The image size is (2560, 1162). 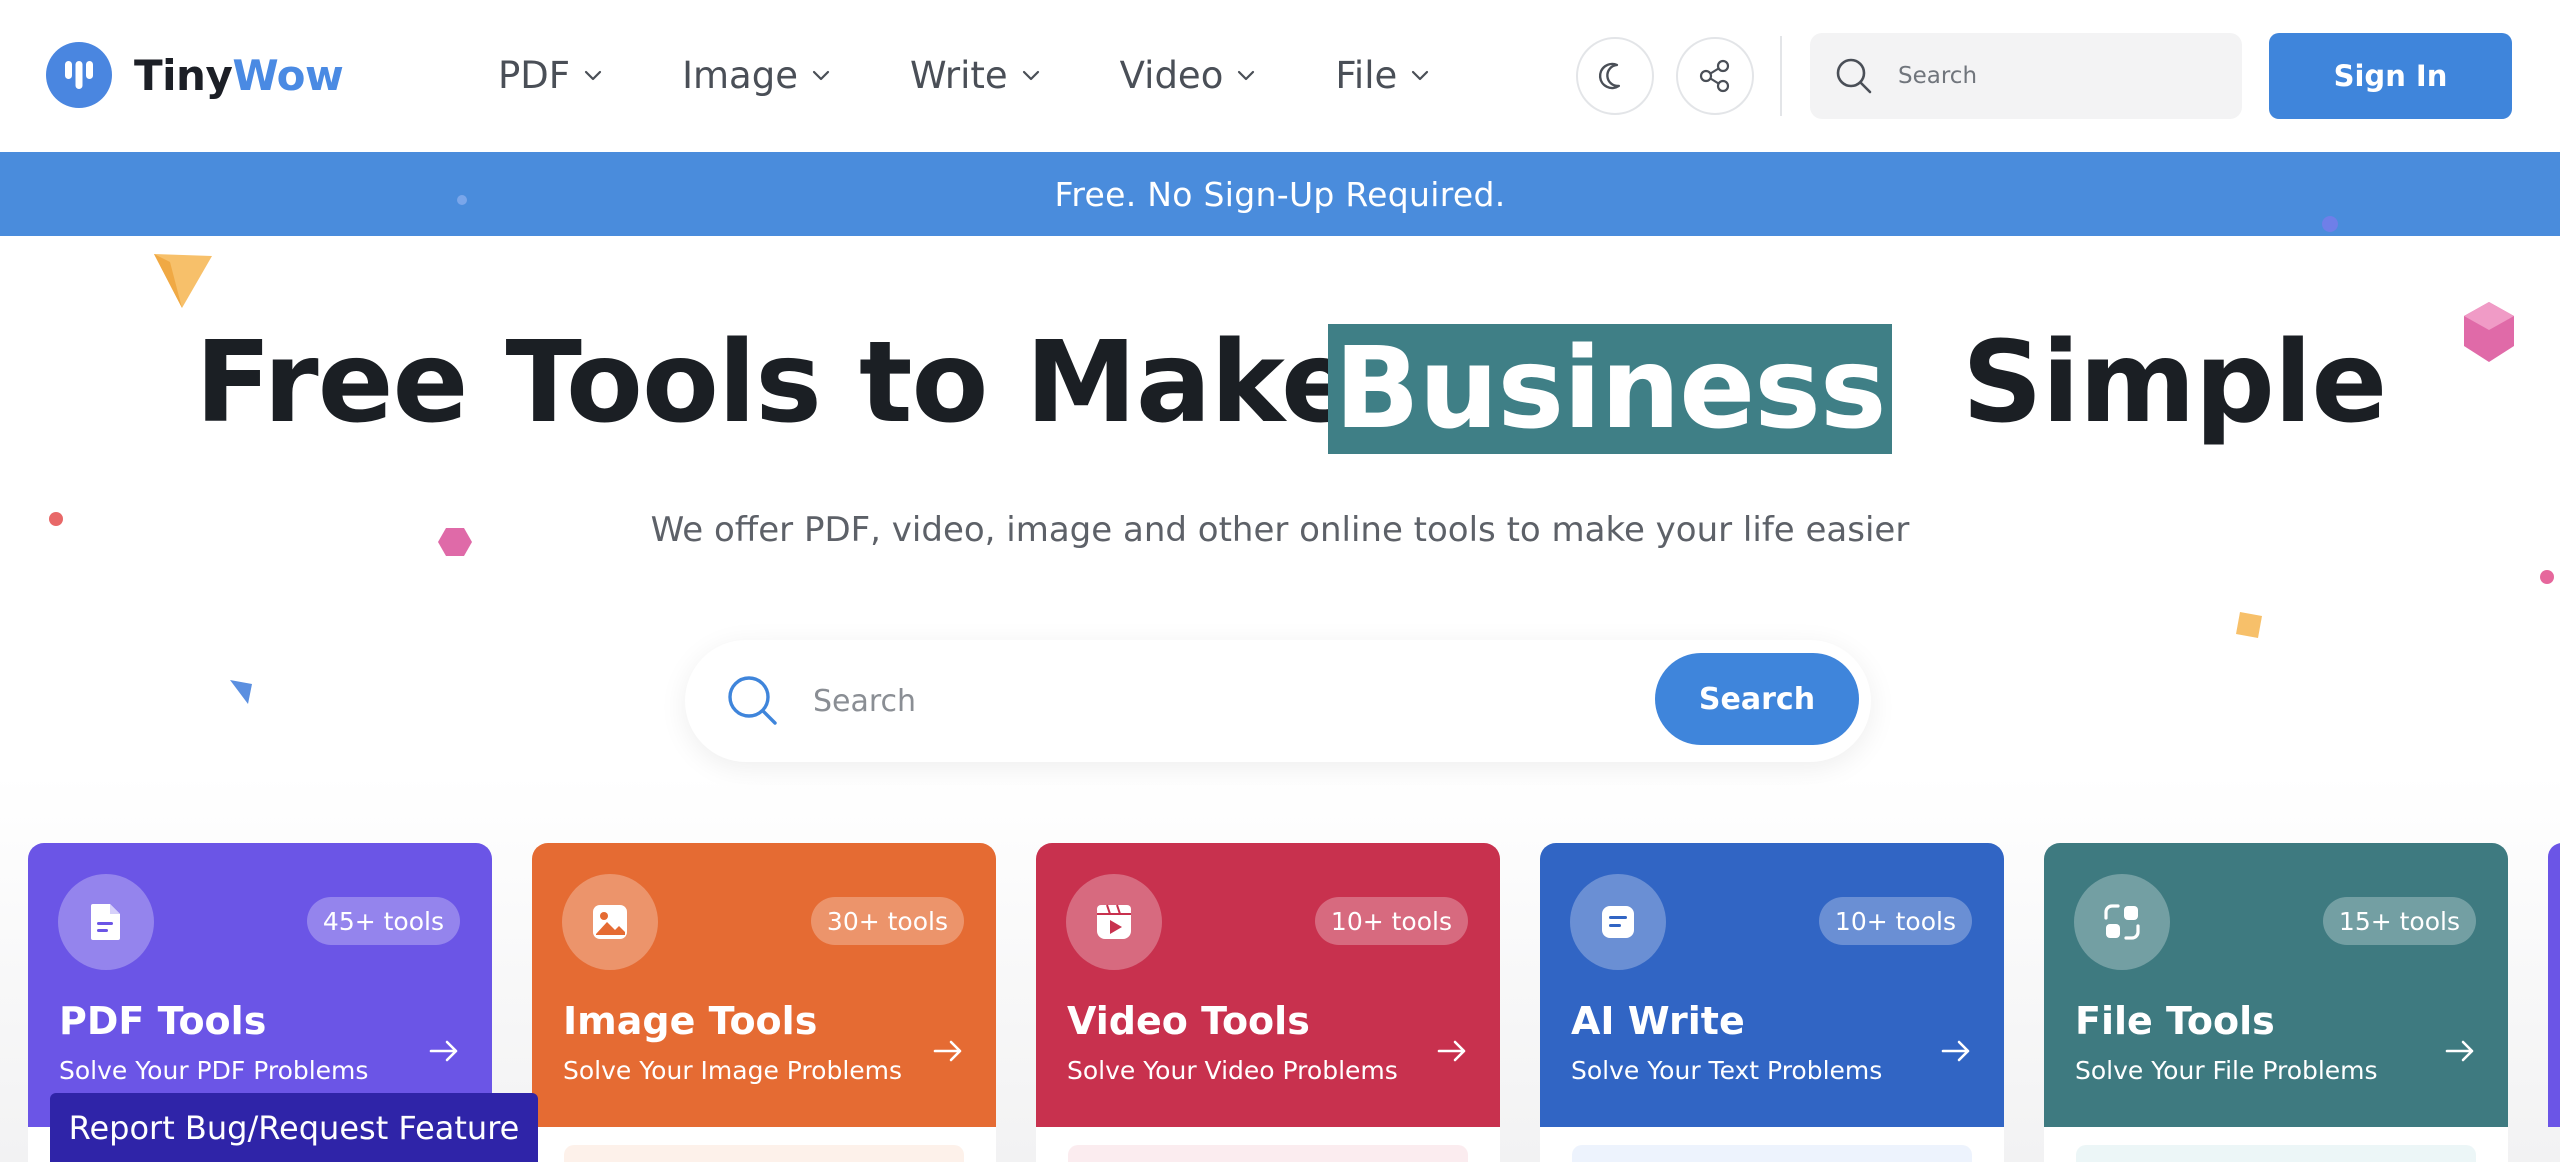 I want to click on pdf-document-icon, so click(x=106, y=922).